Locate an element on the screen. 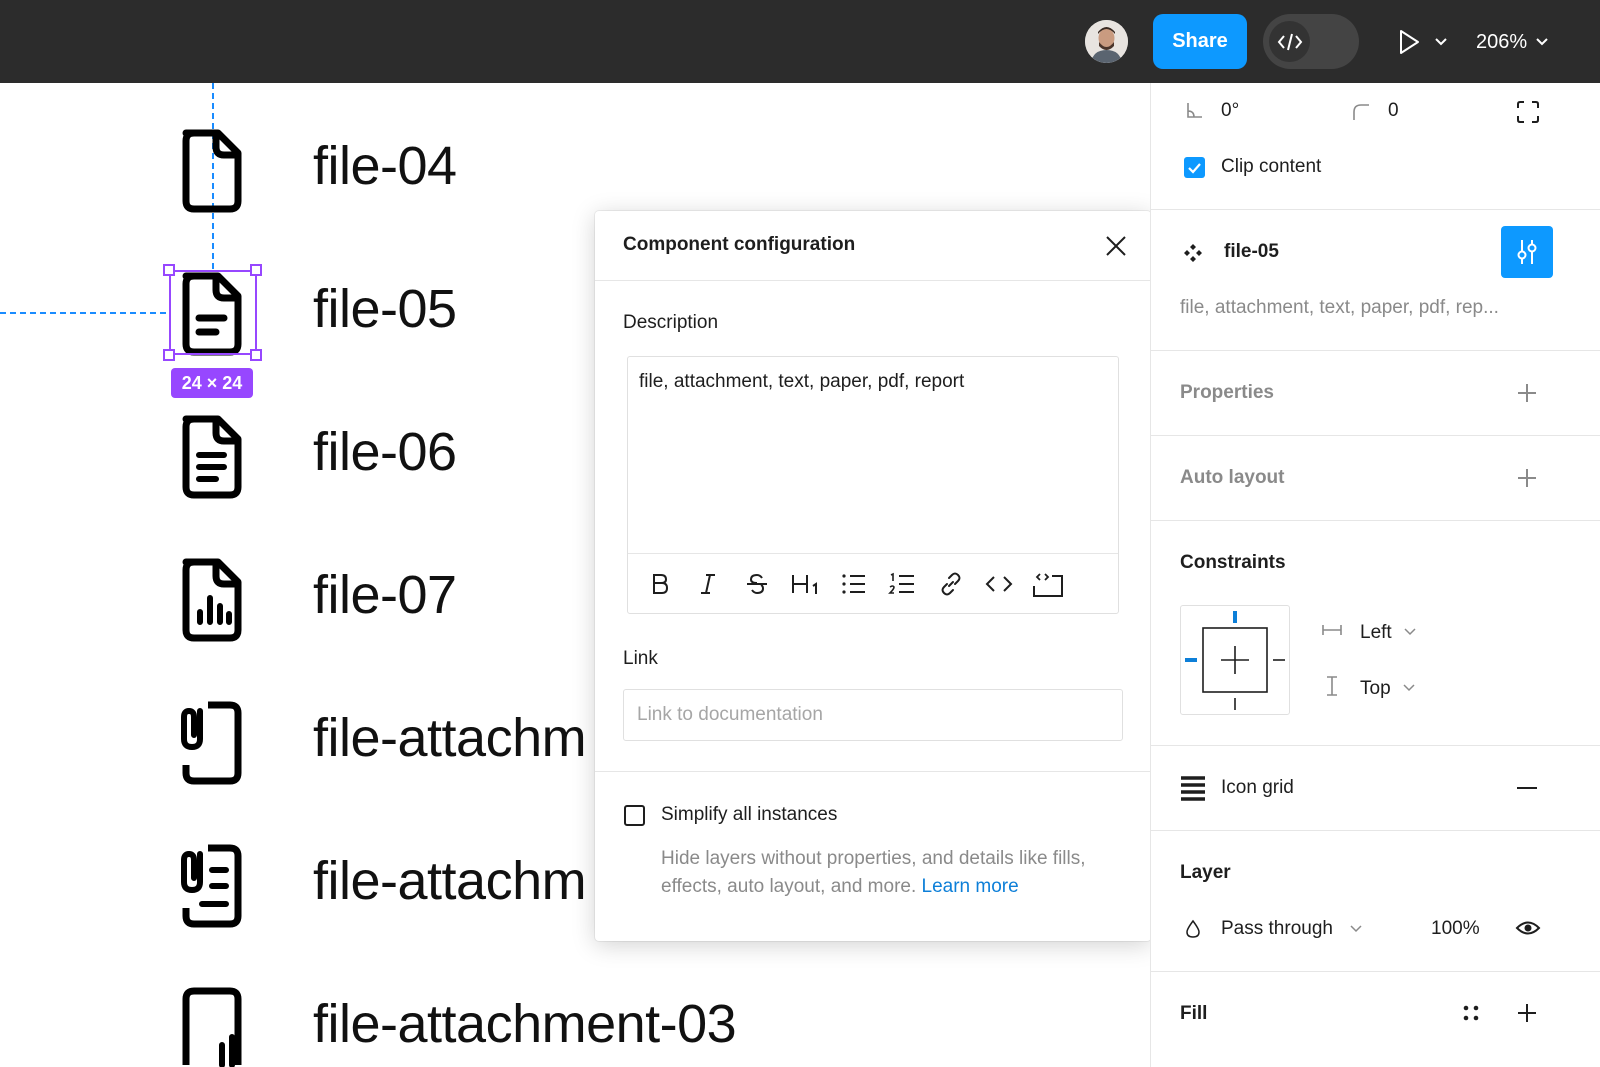 The height and width of the screenshot is (1067, 1600). link-input is located at coordinates (873, 715).